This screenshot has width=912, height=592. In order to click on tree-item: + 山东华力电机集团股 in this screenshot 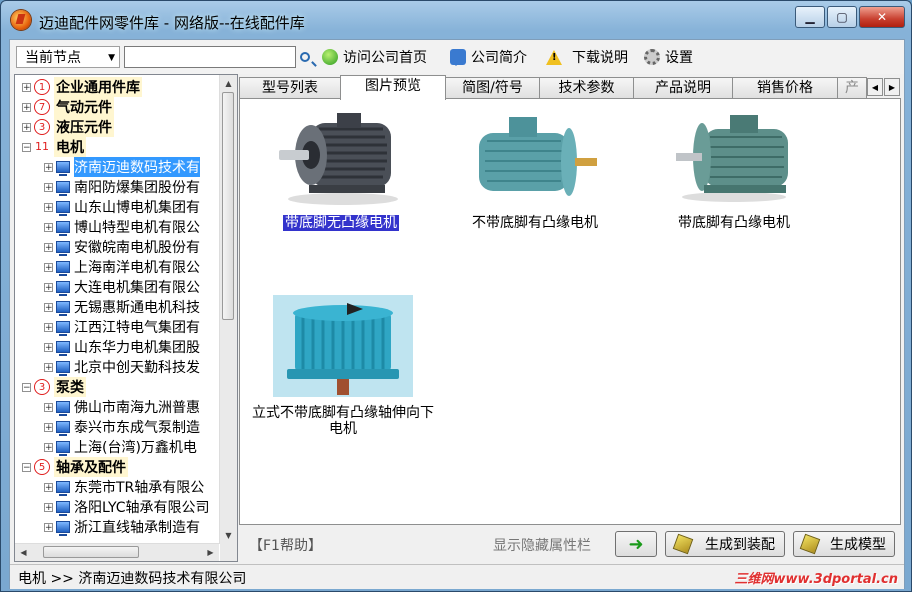, I will do `click(115, 347)`.